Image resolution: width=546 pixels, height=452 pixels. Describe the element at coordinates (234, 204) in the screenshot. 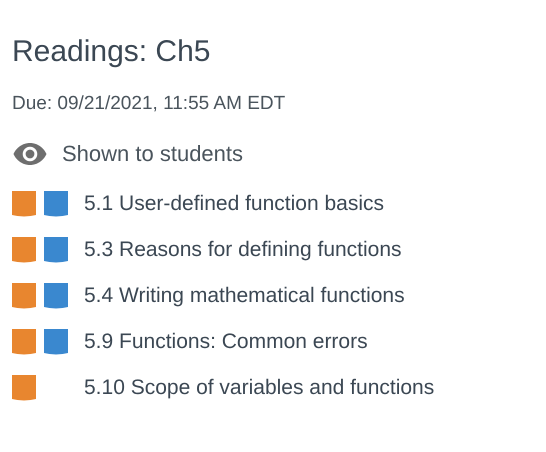

I see `section-link: 5.1 User-defined function basics` at that location.